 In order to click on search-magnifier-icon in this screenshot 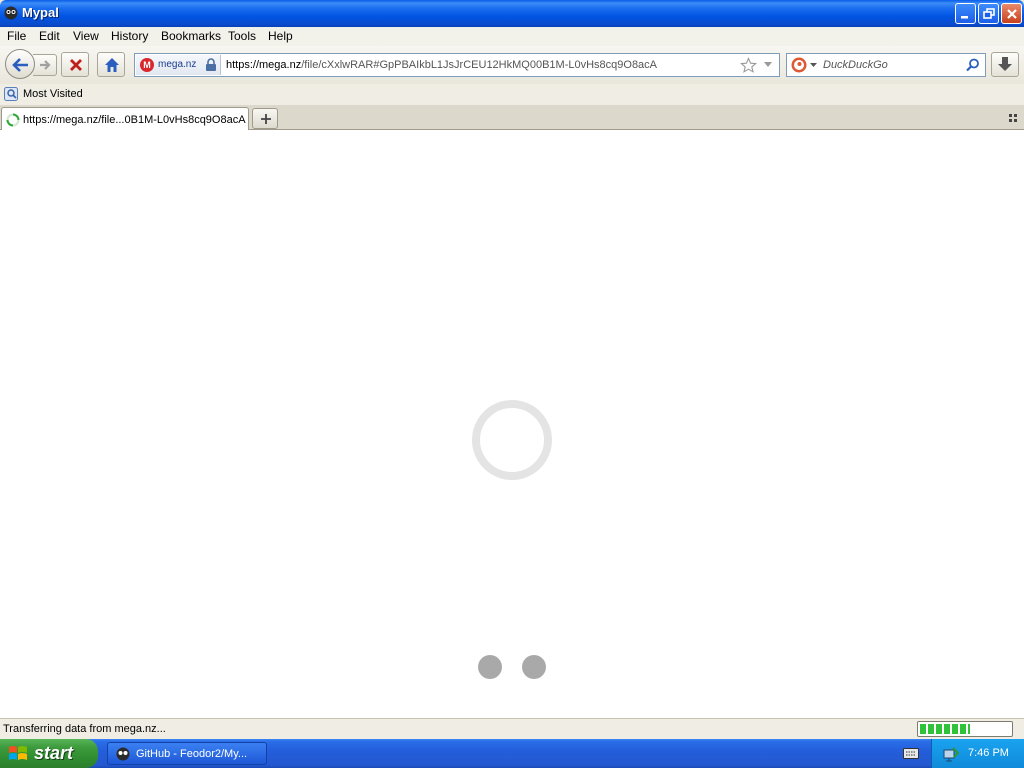, I will do `click(973, 65)`.